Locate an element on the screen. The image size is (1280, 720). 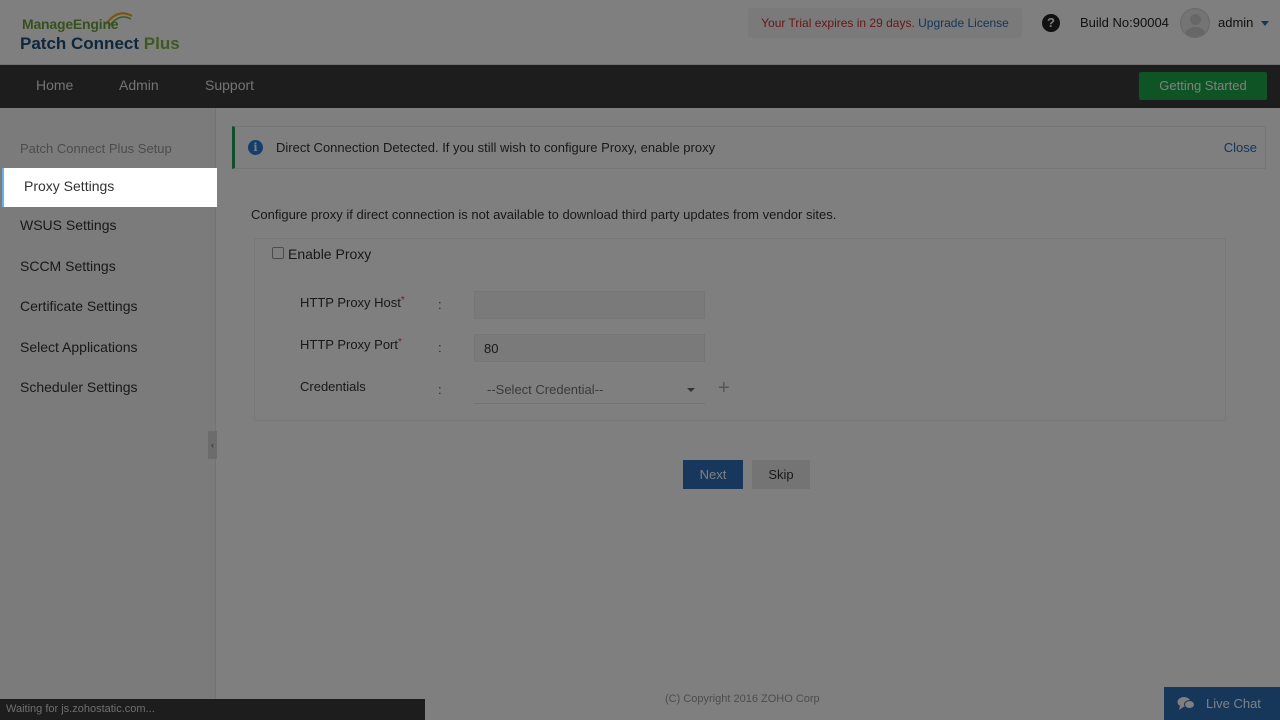
main-navbar: Home Admin Support Getting Started is located at coordinates (640, 86).